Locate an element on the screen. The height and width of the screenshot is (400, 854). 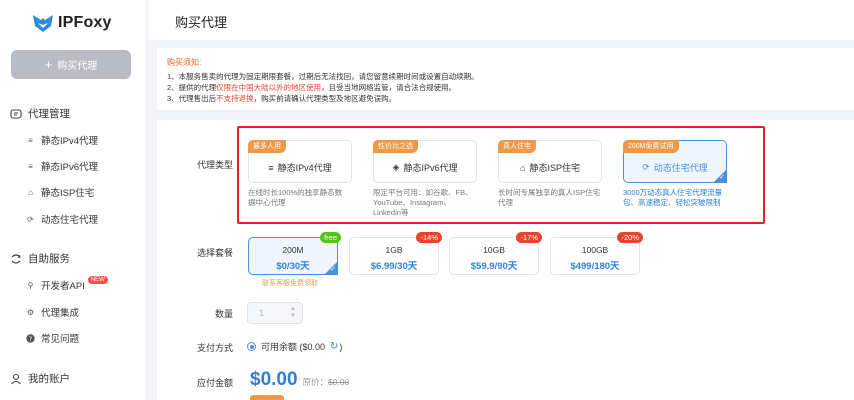
sidebar-item-label: 常见问题 is located at coordinates (60, 339).